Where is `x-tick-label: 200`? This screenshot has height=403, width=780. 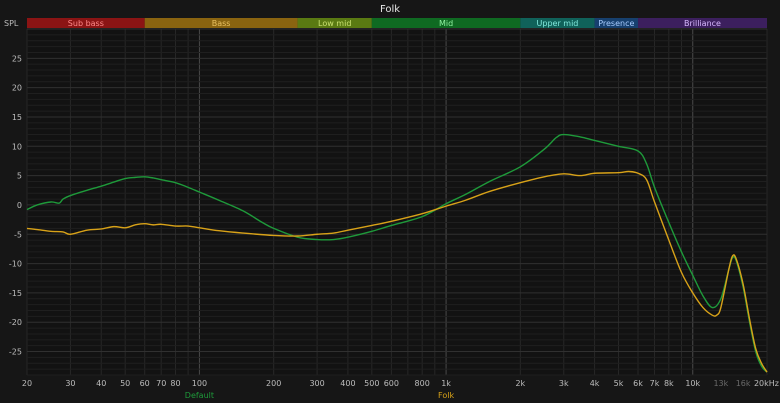 x-tick-label: 200 is located at coordinates (273, 383).